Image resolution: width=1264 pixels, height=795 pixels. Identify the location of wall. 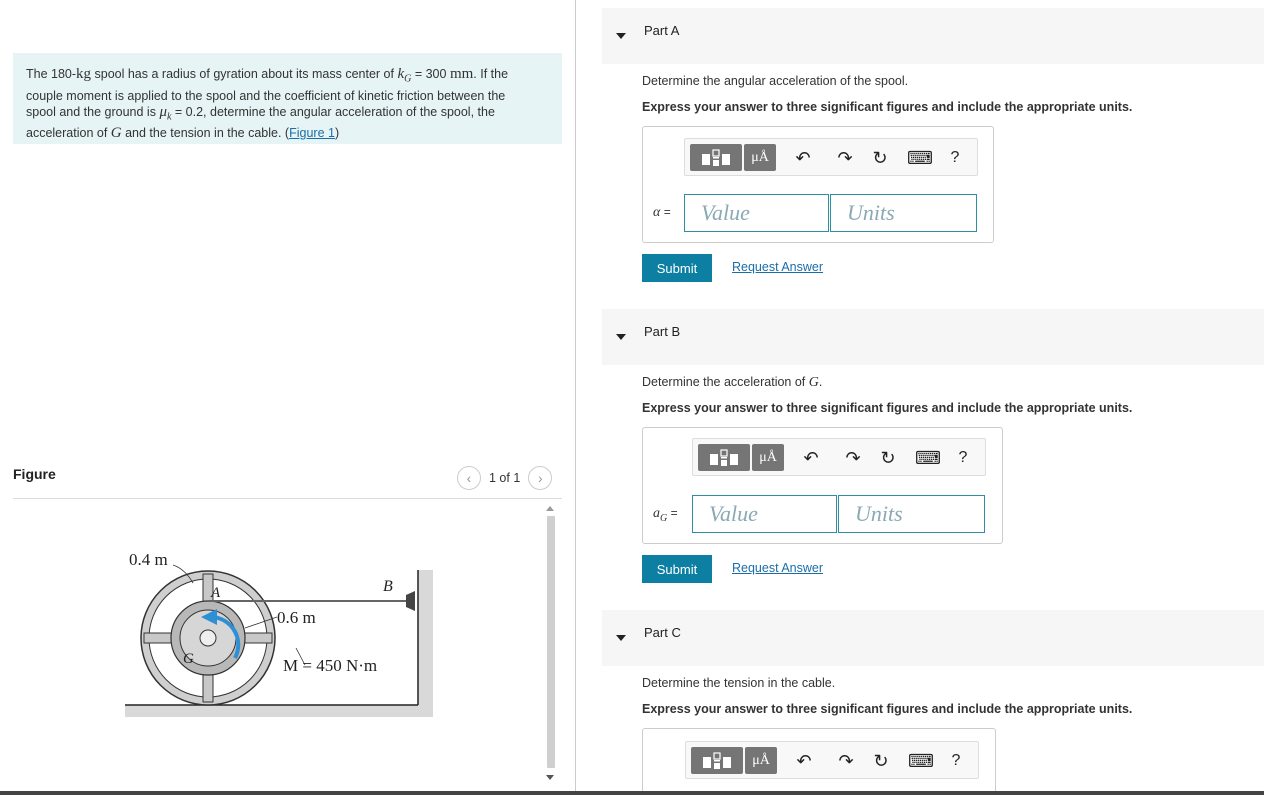
(425, 638).